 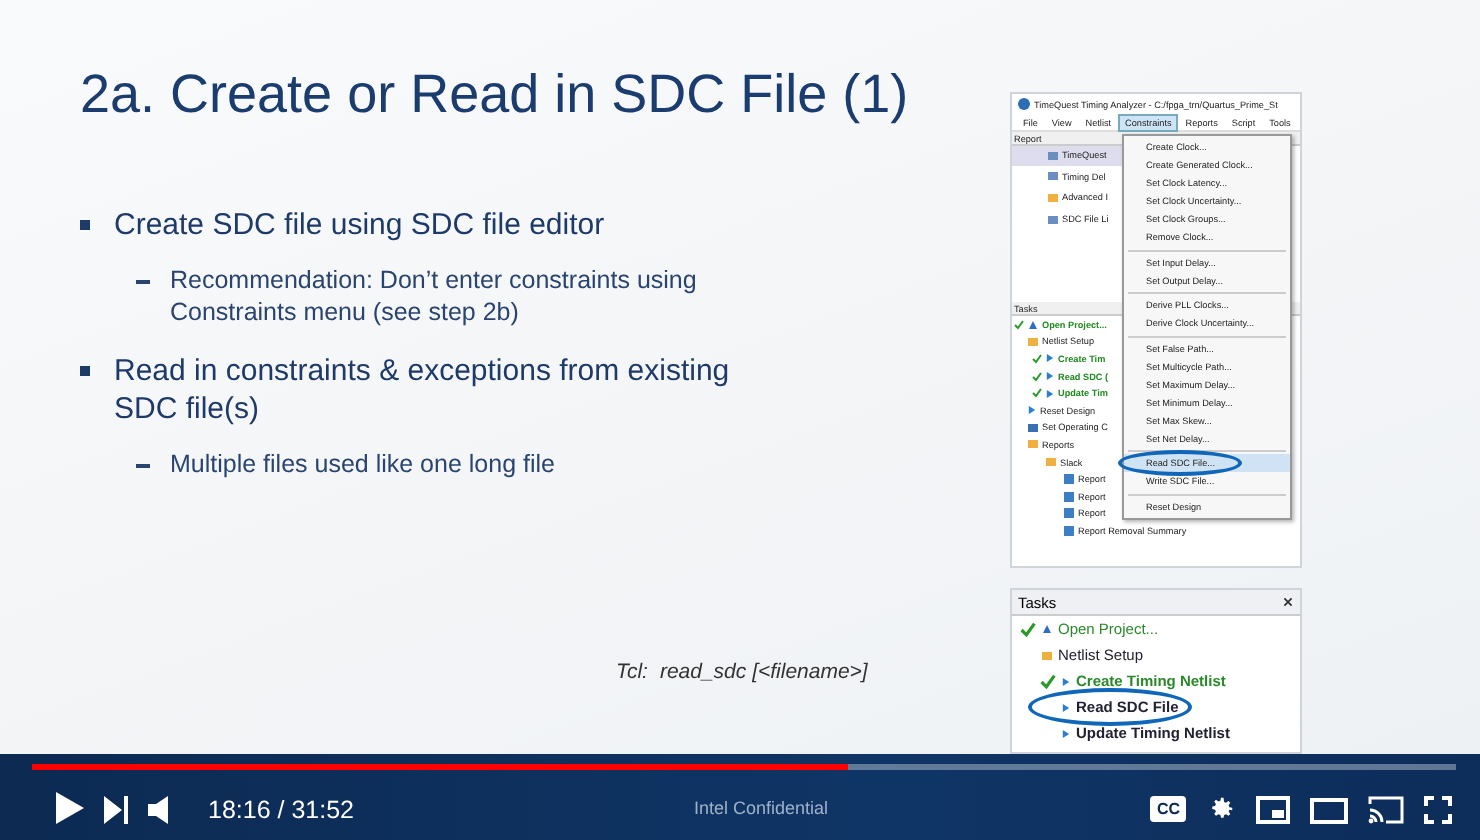 I want to click on sub-bullet-text: Multiple files used like one long file, so click(x=362, y=464).